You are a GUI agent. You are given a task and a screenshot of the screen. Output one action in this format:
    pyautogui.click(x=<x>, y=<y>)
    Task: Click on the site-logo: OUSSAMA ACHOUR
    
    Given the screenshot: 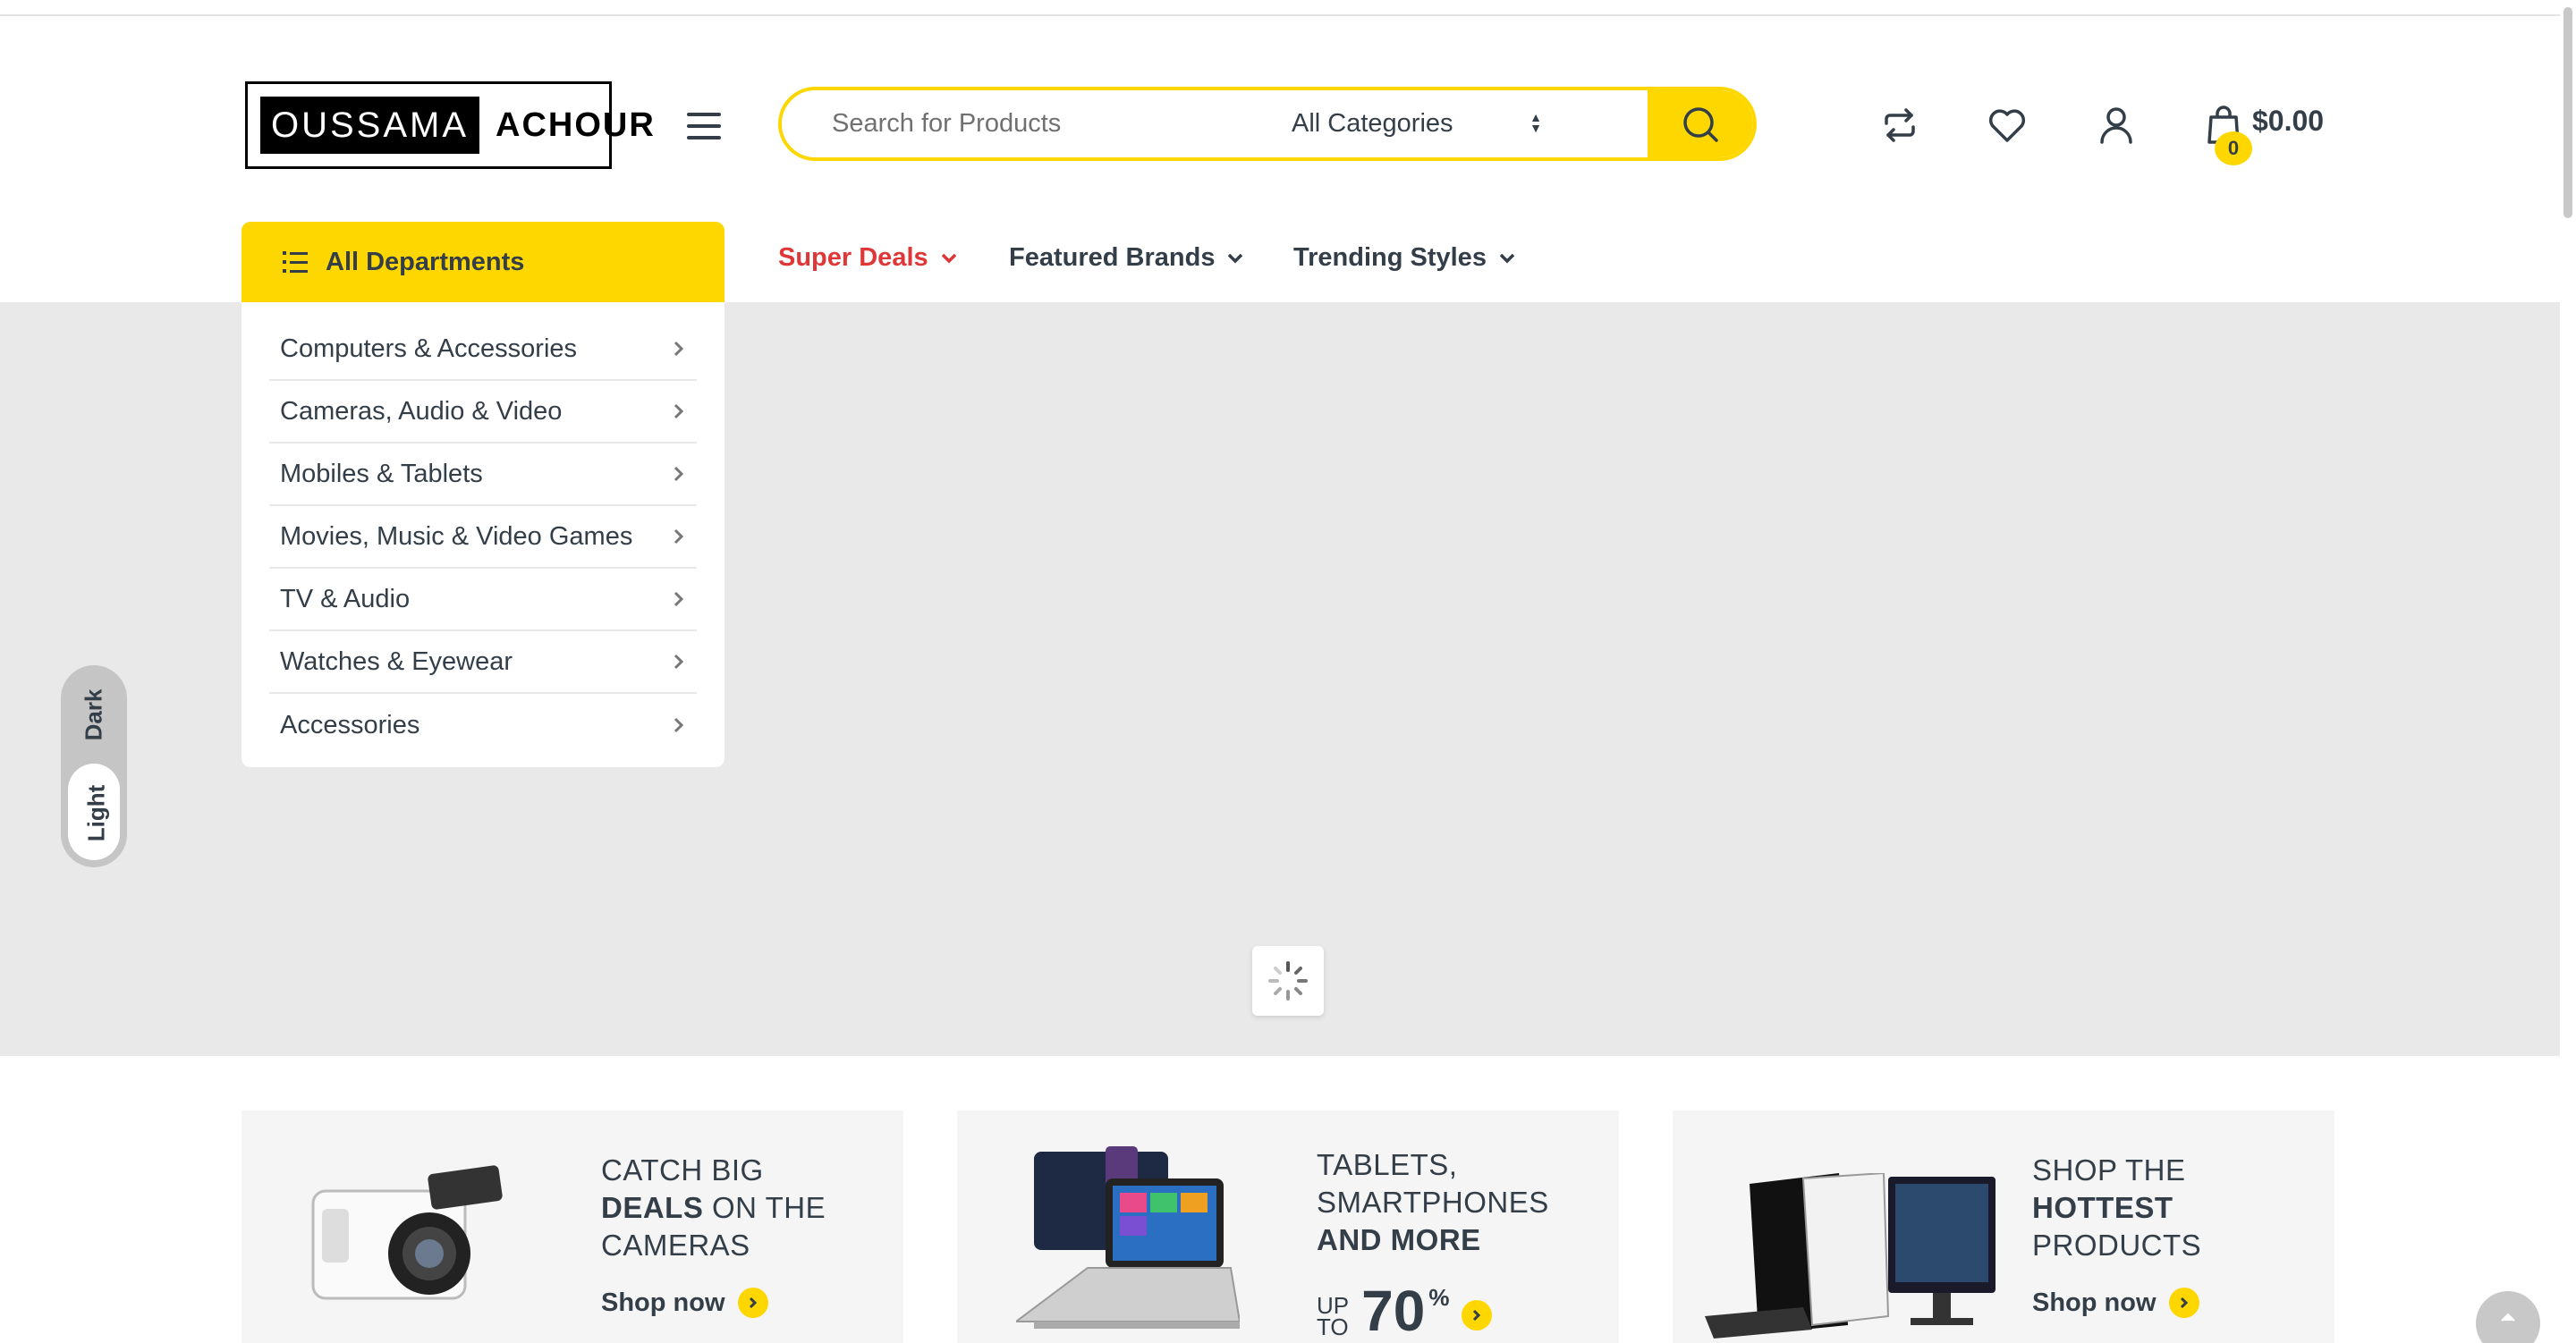 What is the action you would take?
    pyautogui.click(x=449, y=125)
    